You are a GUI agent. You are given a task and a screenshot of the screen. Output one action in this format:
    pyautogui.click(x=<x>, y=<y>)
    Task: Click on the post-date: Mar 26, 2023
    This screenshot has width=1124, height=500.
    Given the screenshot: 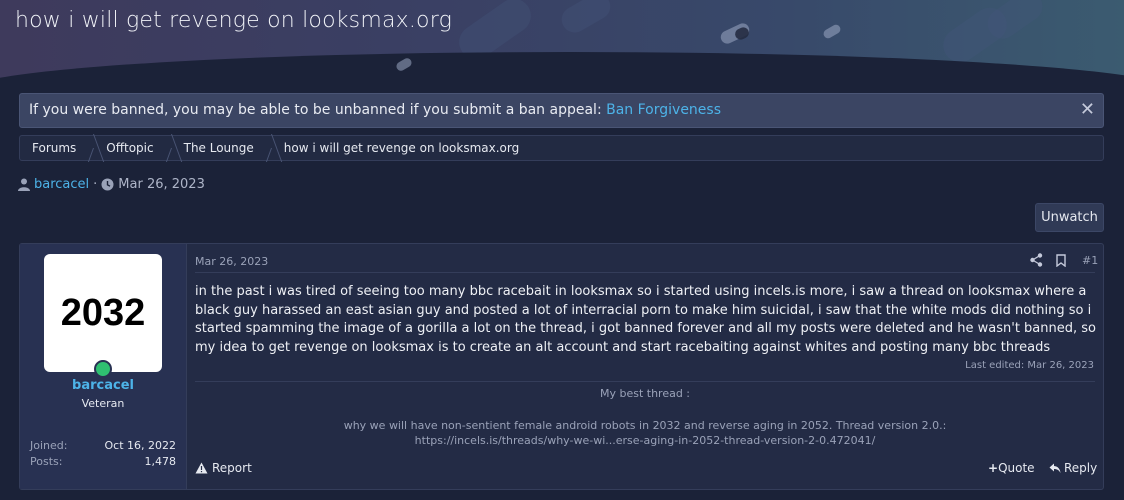 What is the action you would take?
    pyautogui.click(x=231, y=261)
    